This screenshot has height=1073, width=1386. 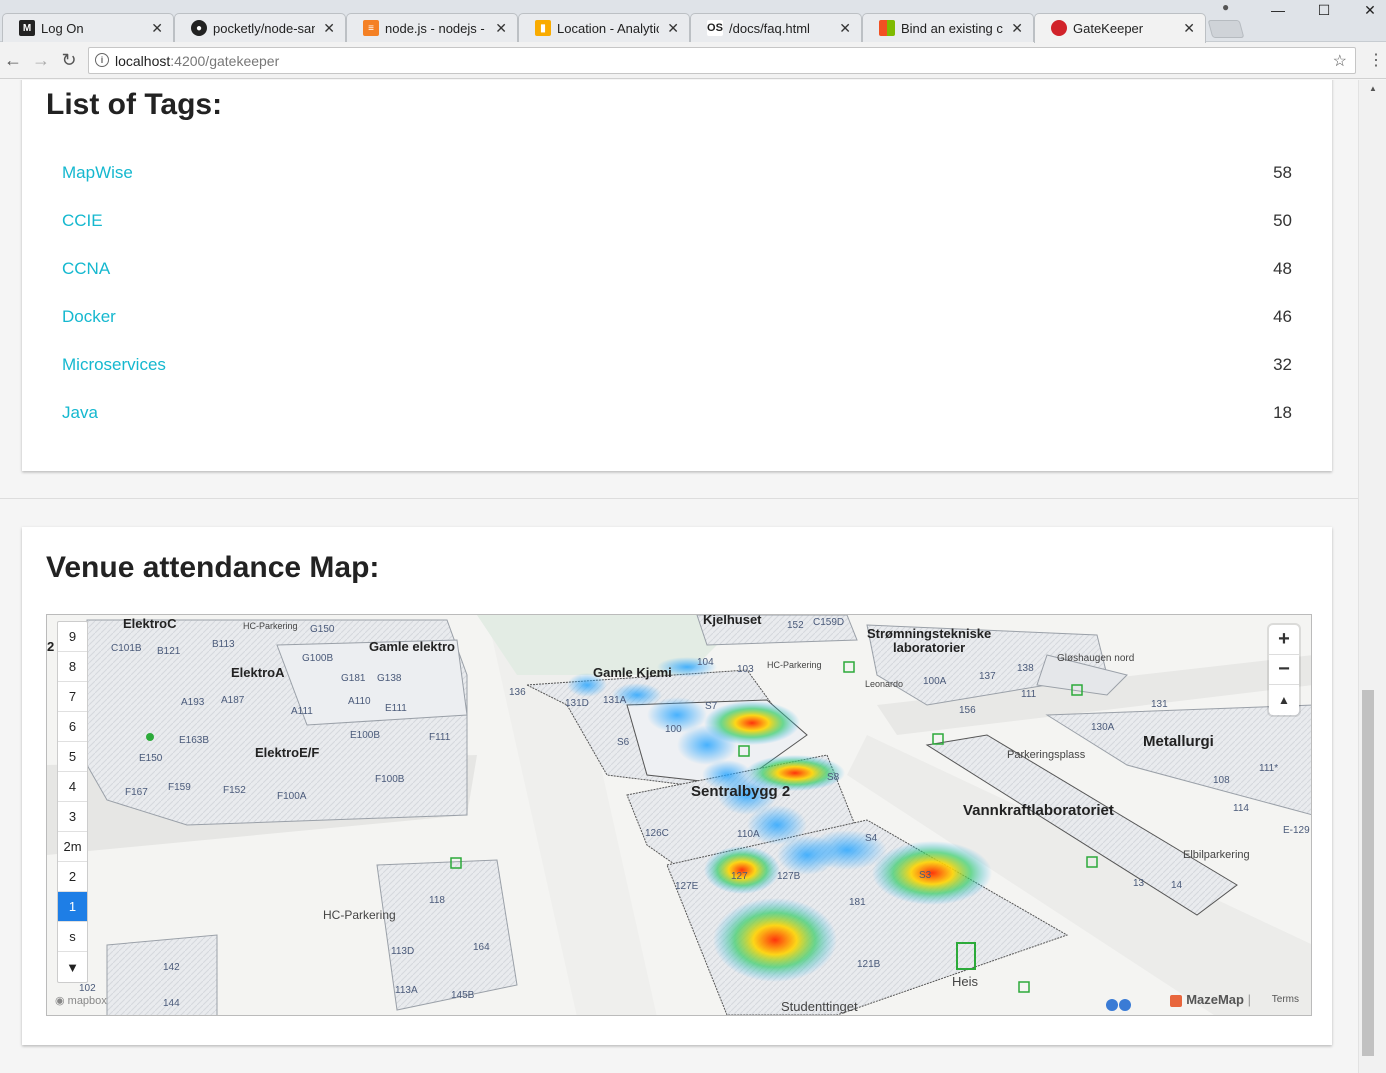 What do you see at coordinates (406, 990) in the screenshot?
I see `room-label: 113A` at bounding box center [406, 990].